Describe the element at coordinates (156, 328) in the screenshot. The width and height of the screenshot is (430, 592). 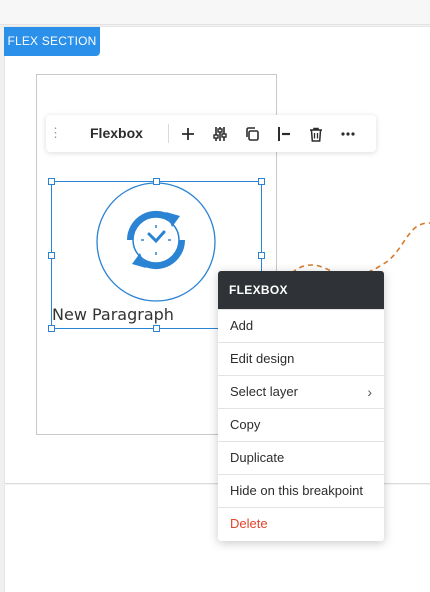
I see `resize-handle-bottom` at that location.